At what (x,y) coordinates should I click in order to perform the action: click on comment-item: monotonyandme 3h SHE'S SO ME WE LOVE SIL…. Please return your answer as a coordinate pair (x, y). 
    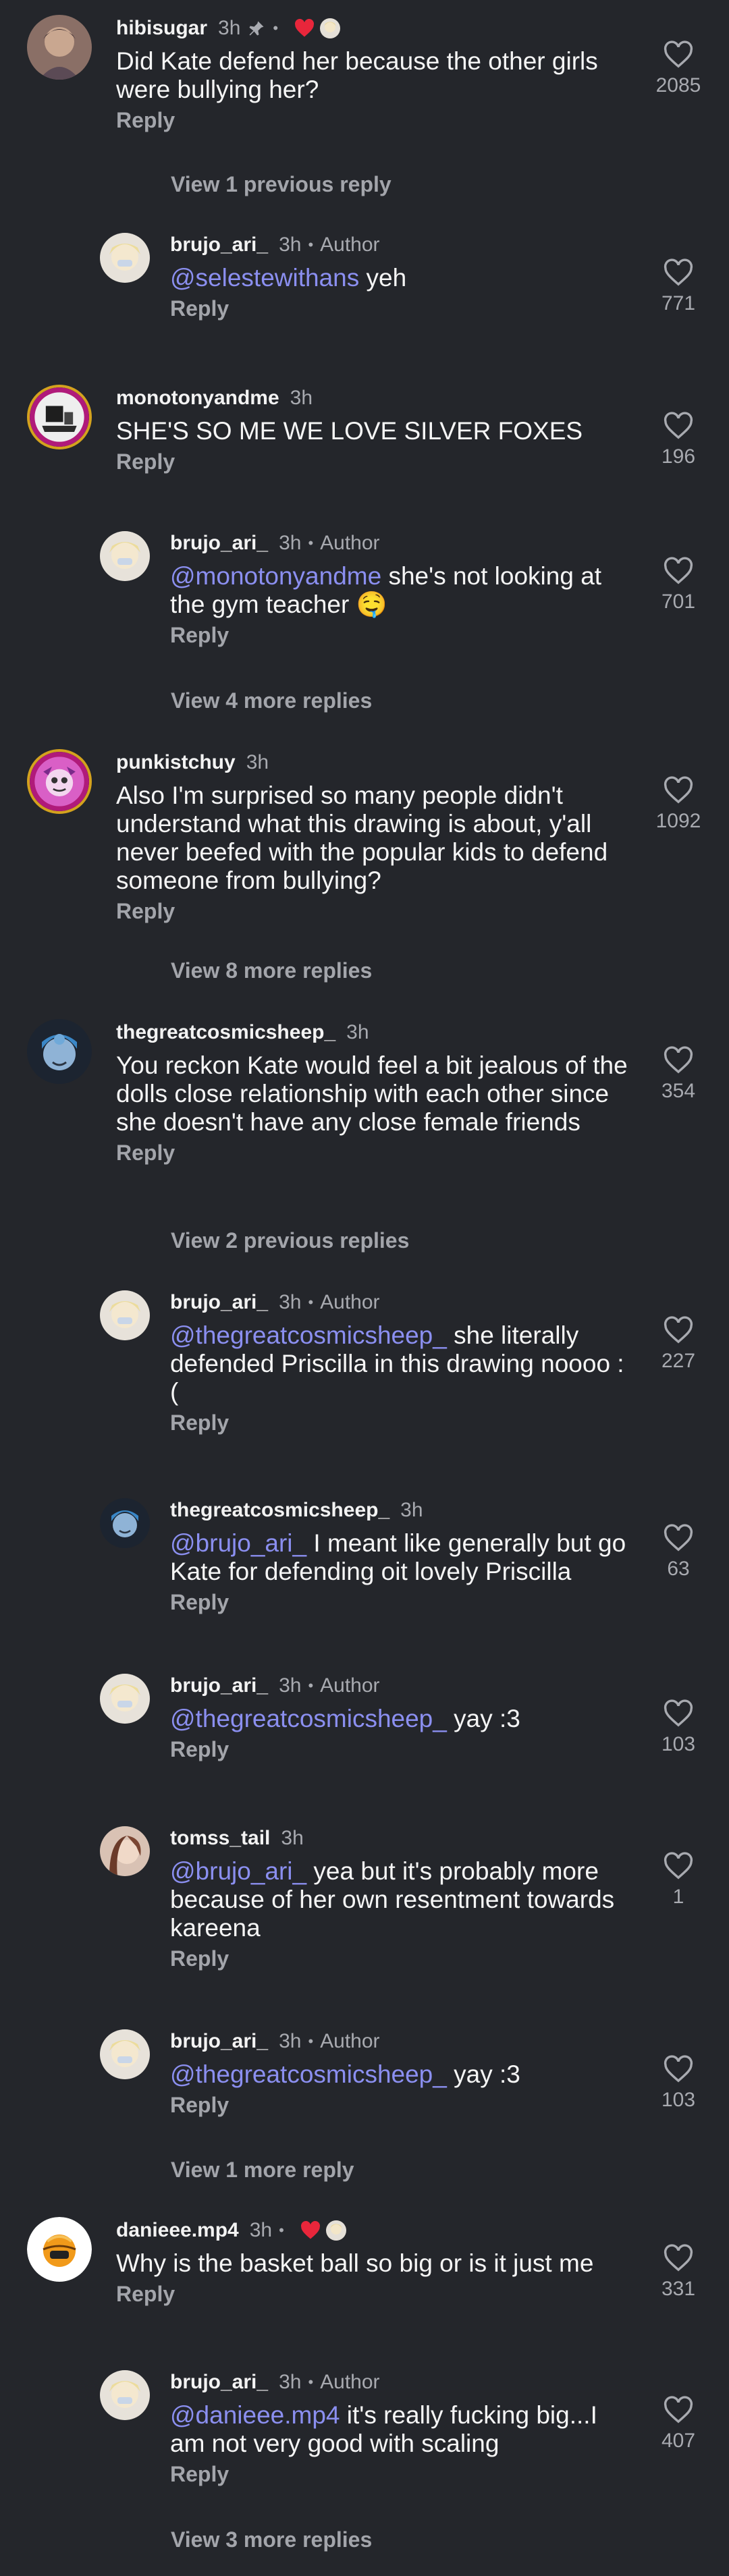
    Looking at the image, I should click on (364, 439).